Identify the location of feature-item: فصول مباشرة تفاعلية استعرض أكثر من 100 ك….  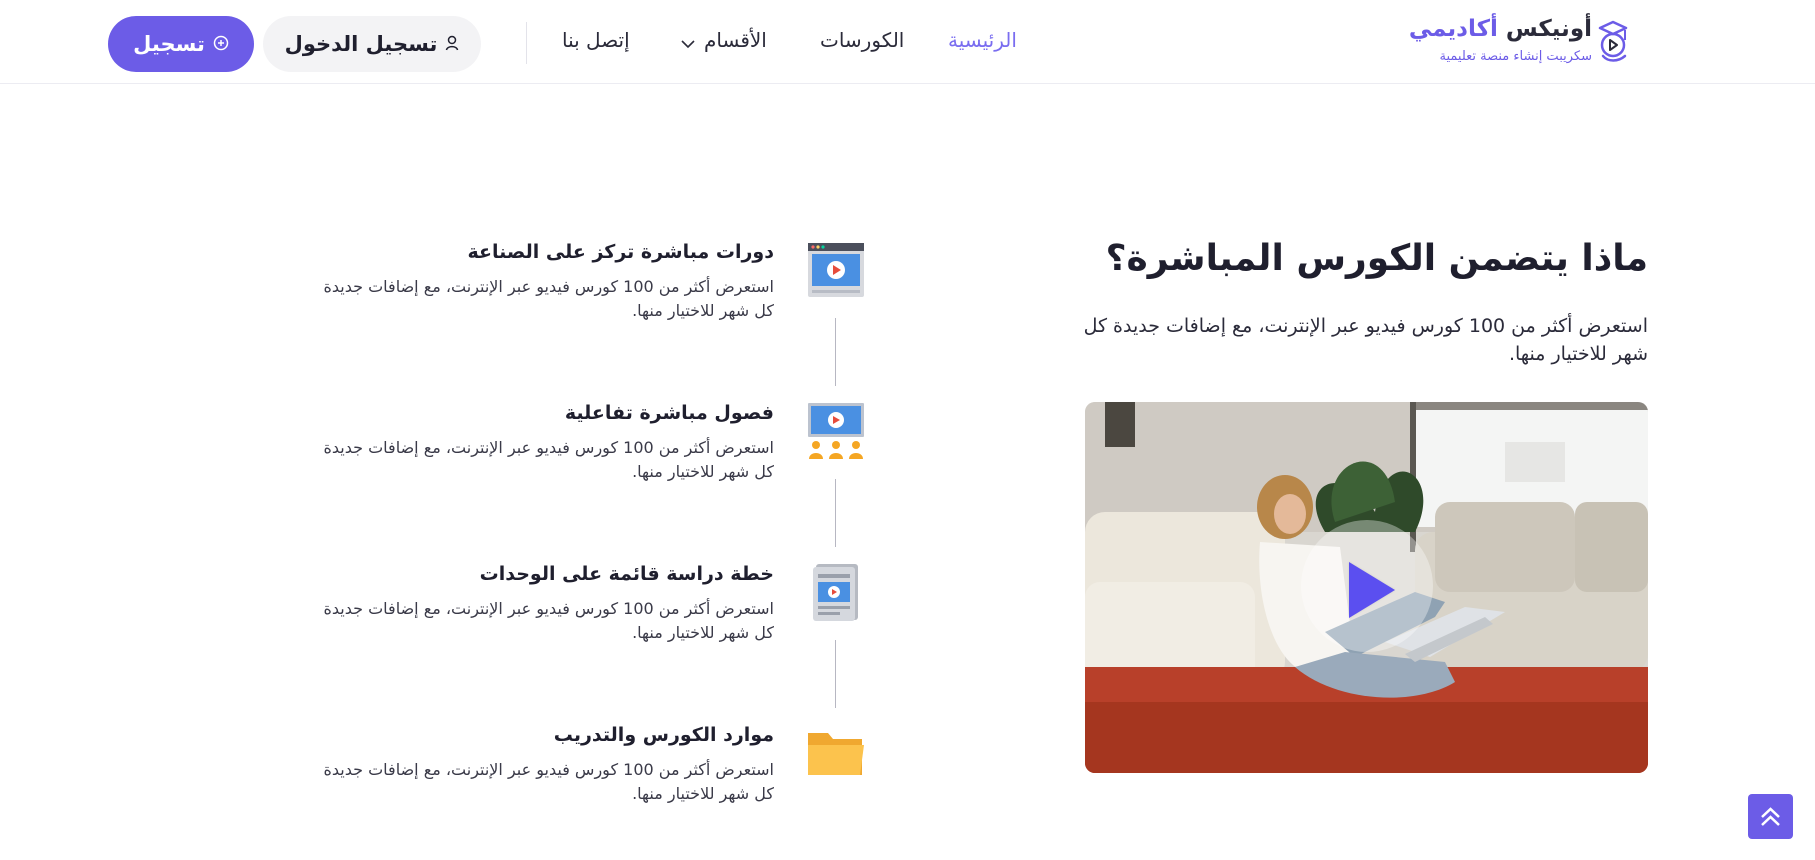
(547, 443).